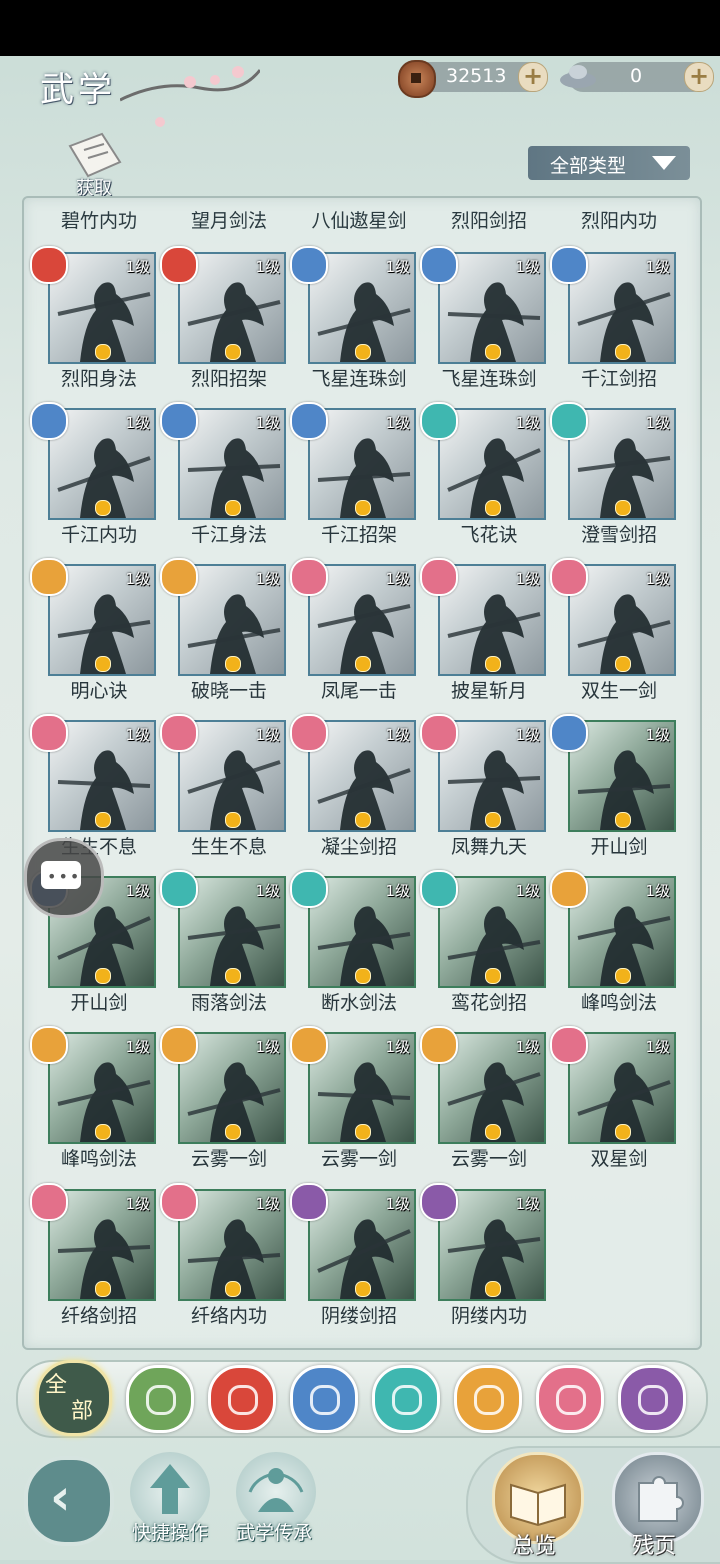 The height and width of the screenshot is (1564, 720). What do you see at coordinates (617, 795) in the screenshot?
I see `skill-card: 1级 开山剑` at bounding box center [617, 795].